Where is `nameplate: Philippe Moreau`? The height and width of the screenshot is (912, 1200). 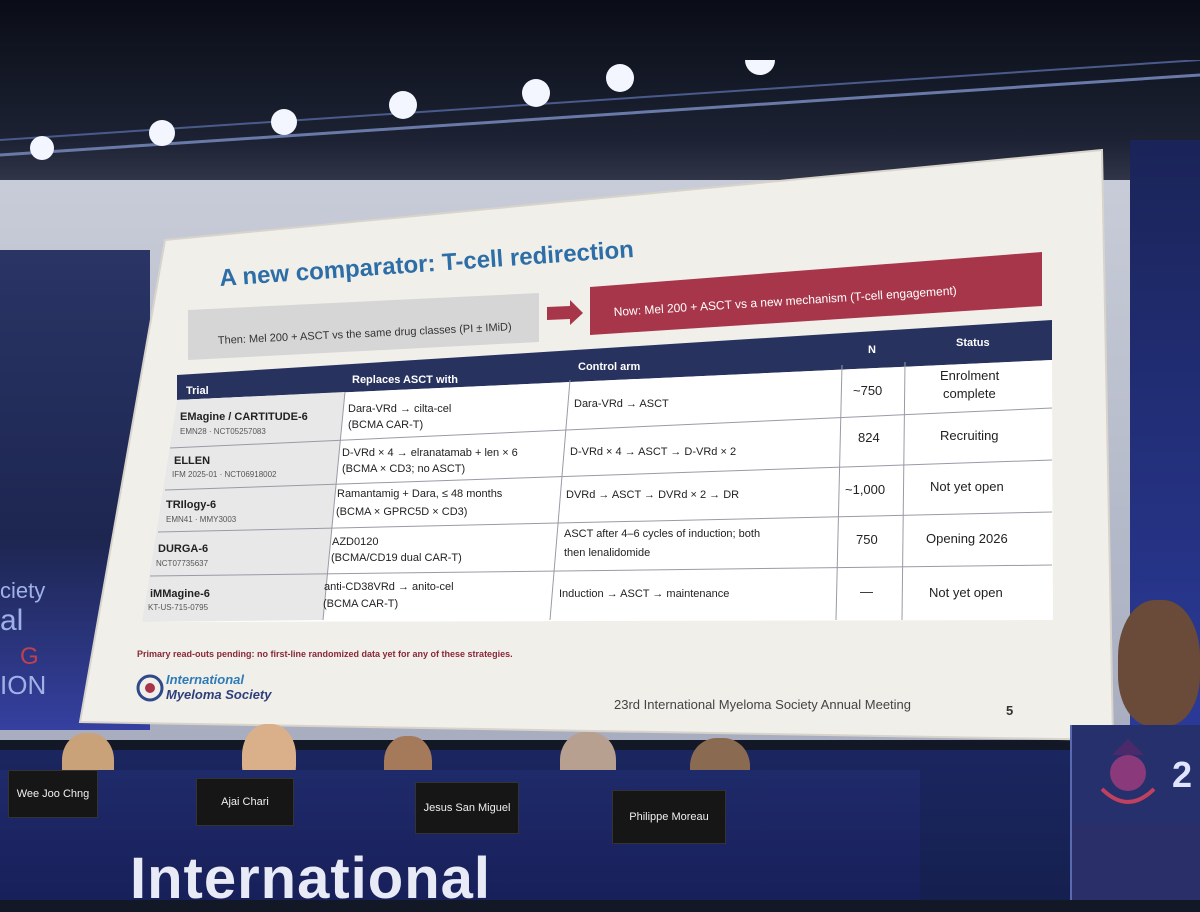 nameplate: Philippe Moreau is located at coordinates (669, 817).